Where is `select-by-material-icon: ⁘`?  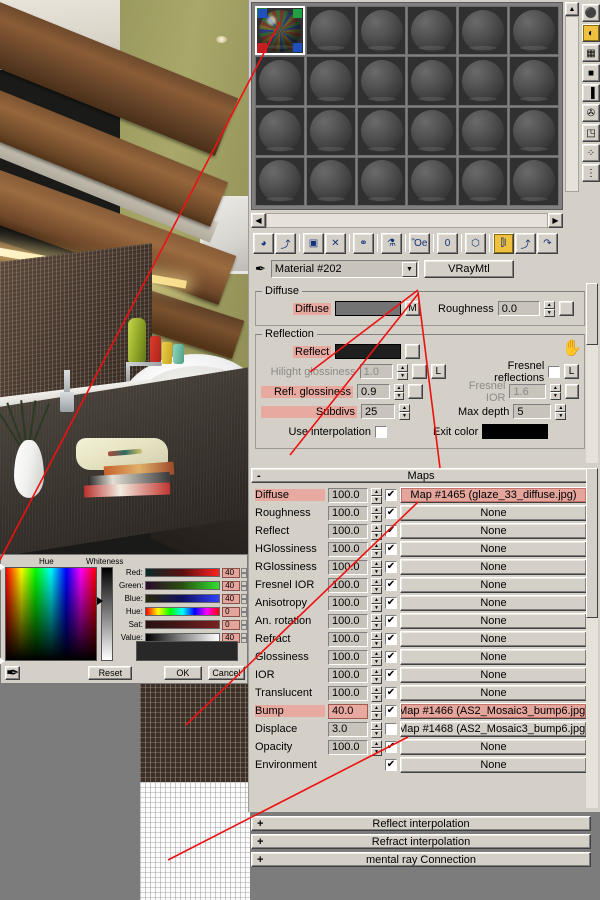 select-by-material-icon: ⁘ is located at coordinates (591, 153).